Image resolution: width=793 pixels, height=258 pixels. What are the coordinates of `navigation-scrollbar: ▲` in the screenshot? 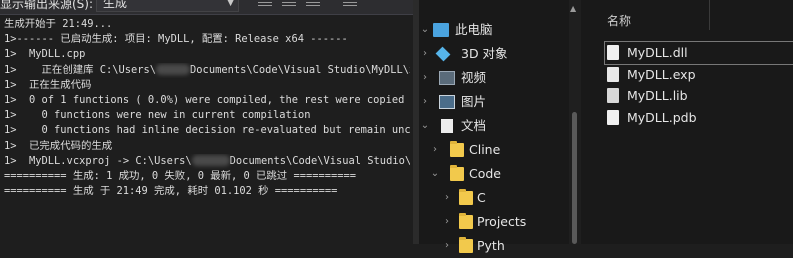 It's located at (575, 122).